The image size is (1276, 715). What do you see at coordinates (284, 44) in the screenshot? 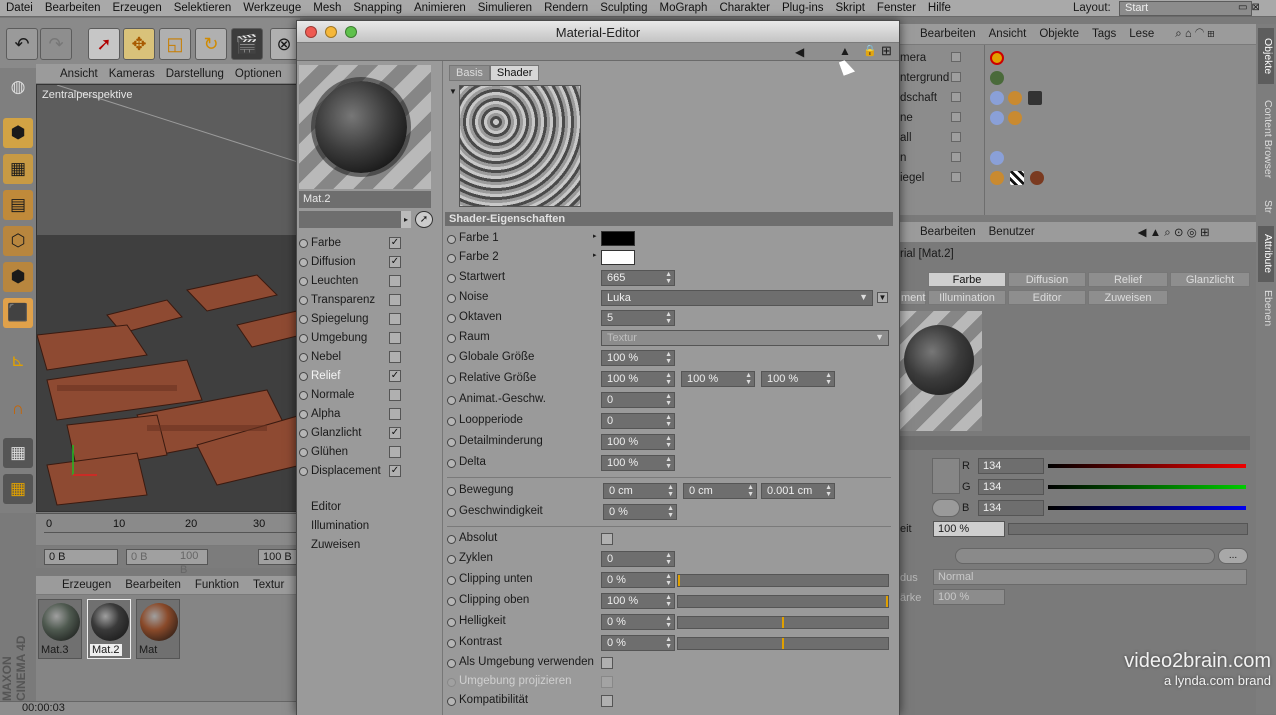
I see `xyz-icon: ⊗` at bounding box center [284, 44].